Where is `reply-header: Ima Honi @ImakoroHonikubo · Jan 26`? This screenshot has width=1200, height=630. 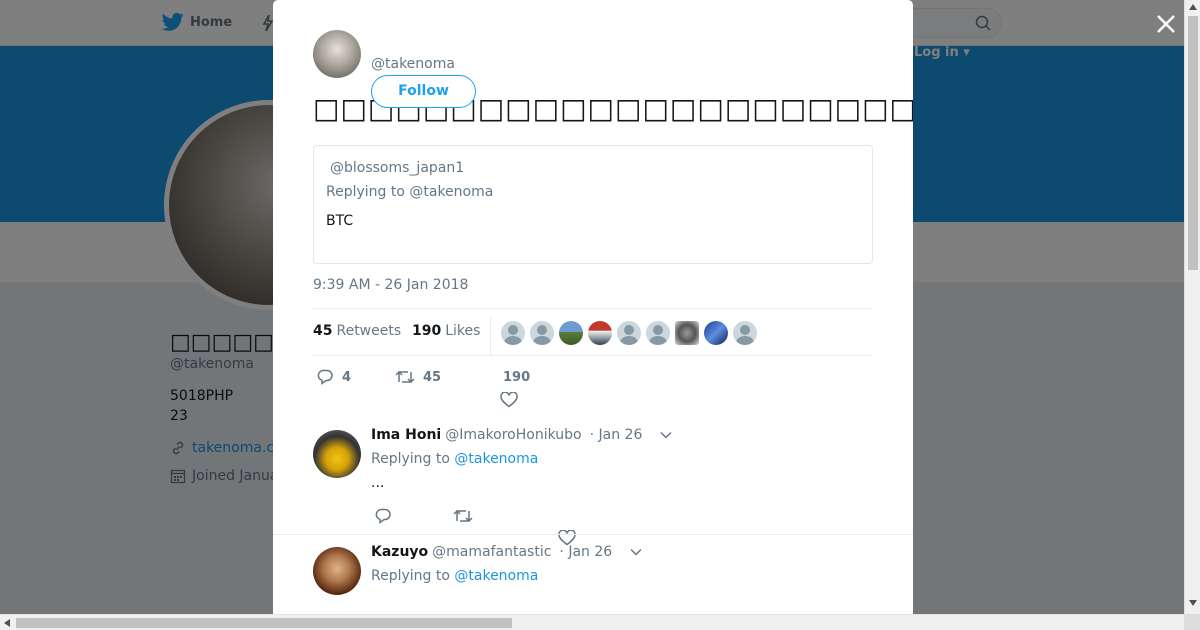
reply-header: Ima Honi @ImakoroHonikubo · Jan 26 is located at coordinates (521, 435).